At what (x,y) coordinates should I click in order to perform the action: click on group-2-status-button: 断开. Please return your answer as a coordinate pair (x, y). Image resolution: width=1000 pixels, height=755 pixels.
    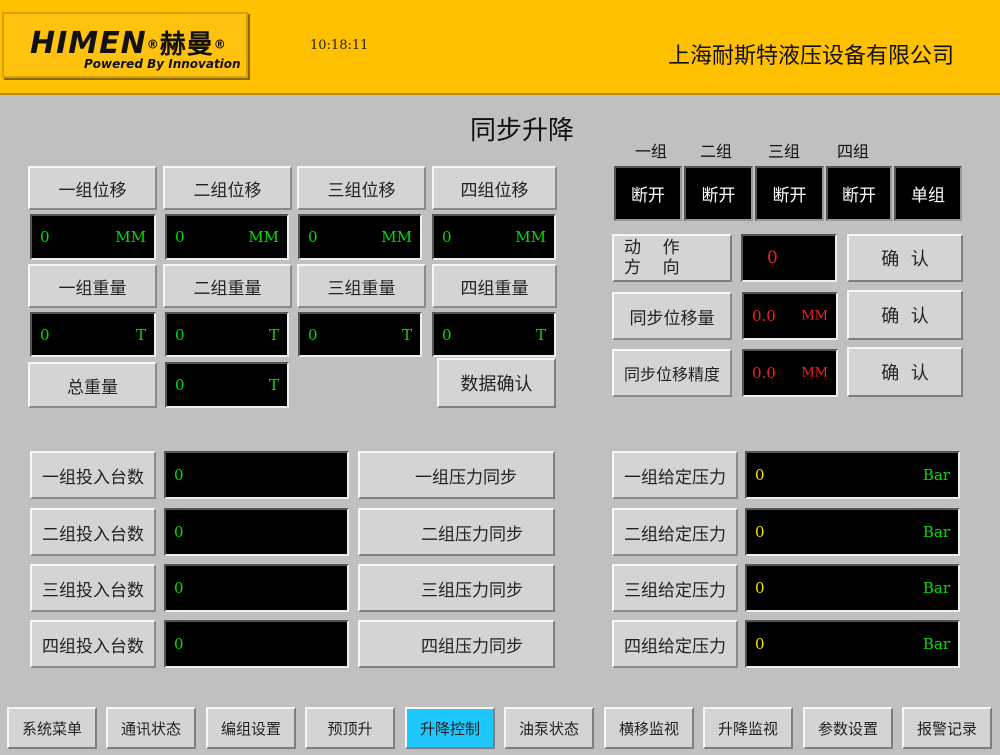
    Looking at the image, I should click on (718, 193).